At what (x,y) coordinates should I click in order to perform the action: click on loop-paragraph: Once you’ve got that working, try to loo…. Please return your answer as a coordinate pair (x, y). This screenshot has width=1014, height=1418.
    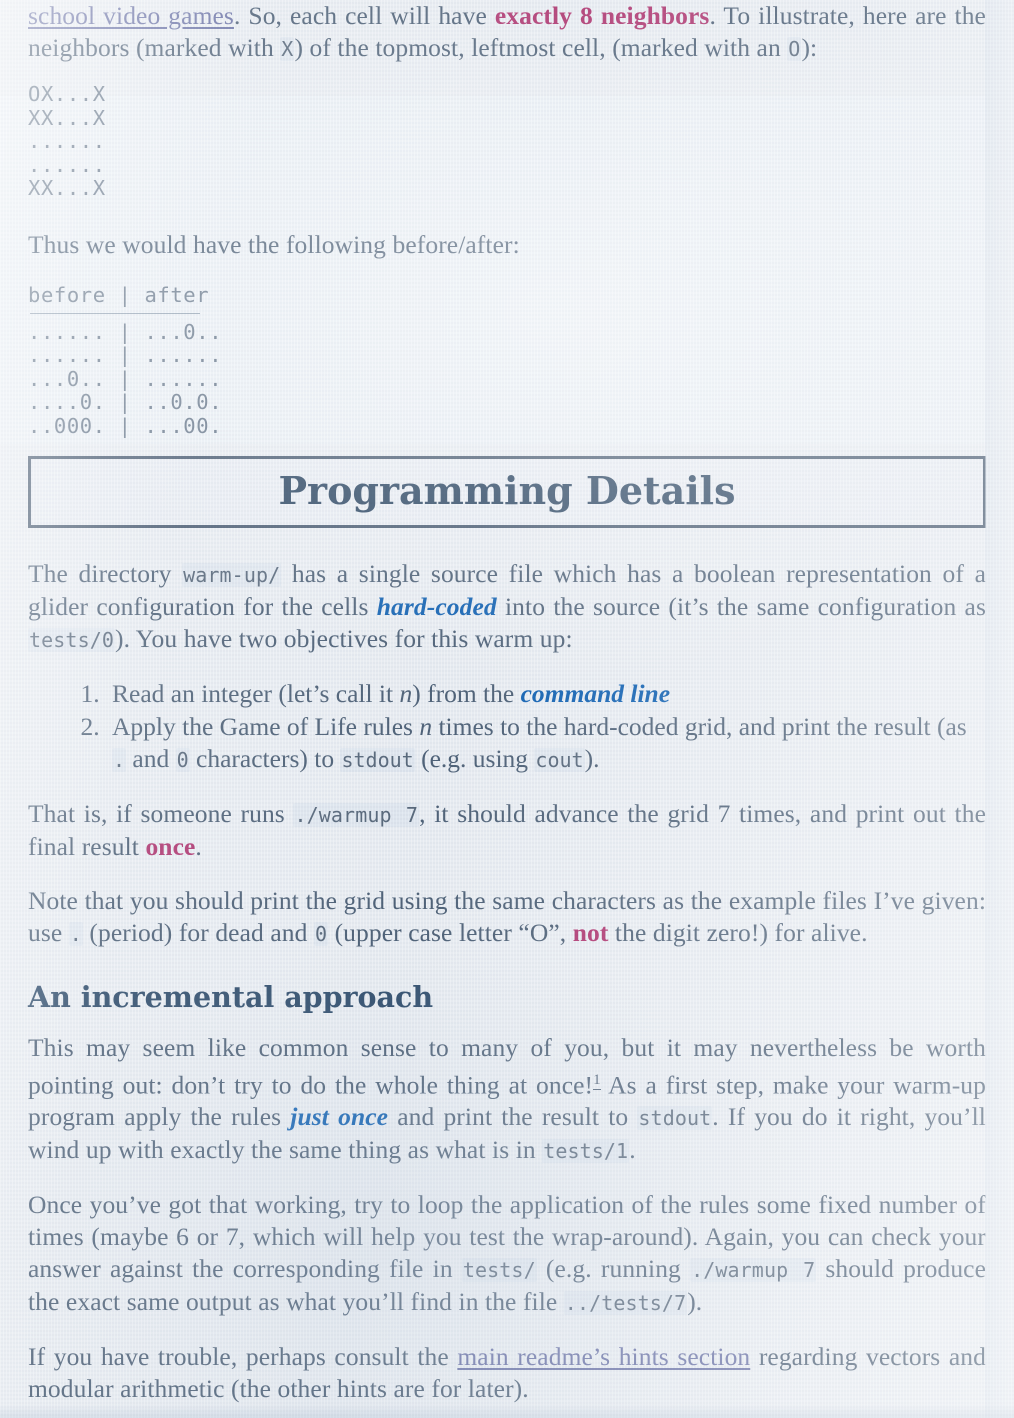
    Looking at the image, I should click on (507, 1254).